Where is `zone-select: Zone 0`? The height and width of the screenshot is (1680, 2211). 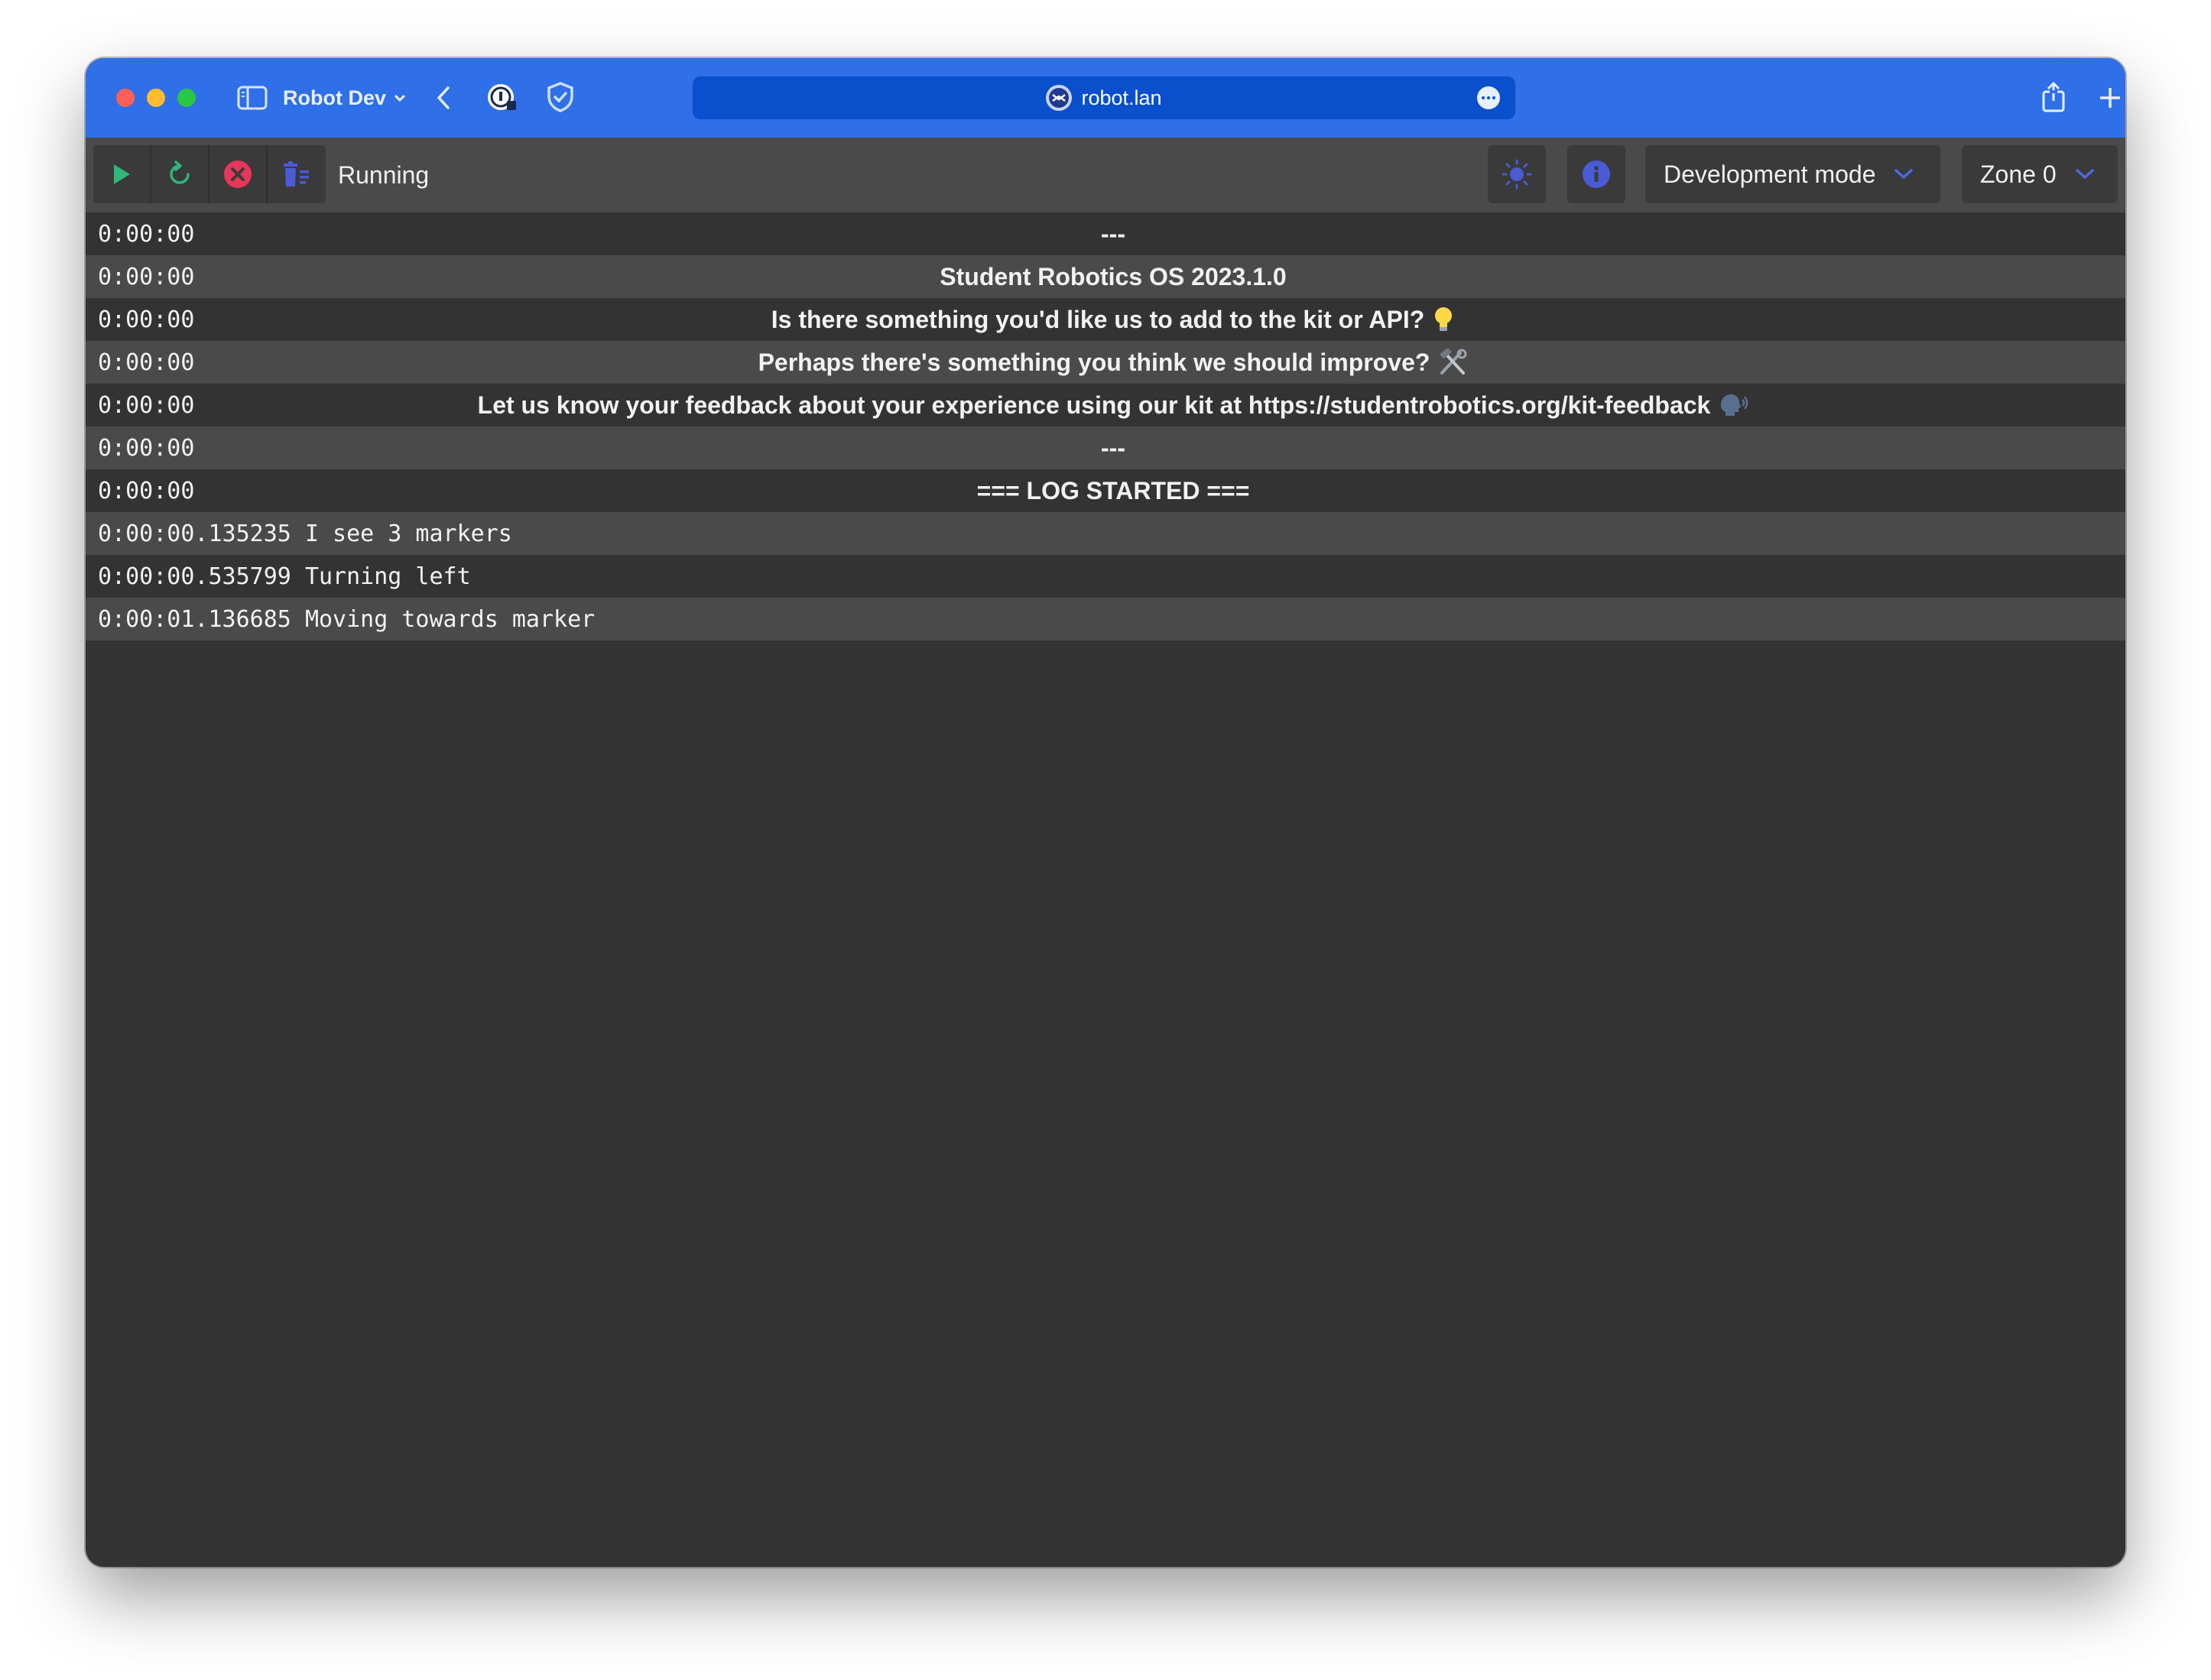 zone-select: Zone 0 is located at coordinates (2040, 174).